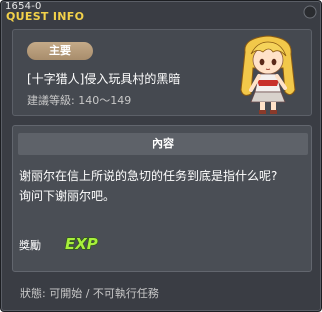  What do you see at coordinates (105, 100) in the screenshot?
I see `level-value: 140～149` at bounding box center [105, 100].